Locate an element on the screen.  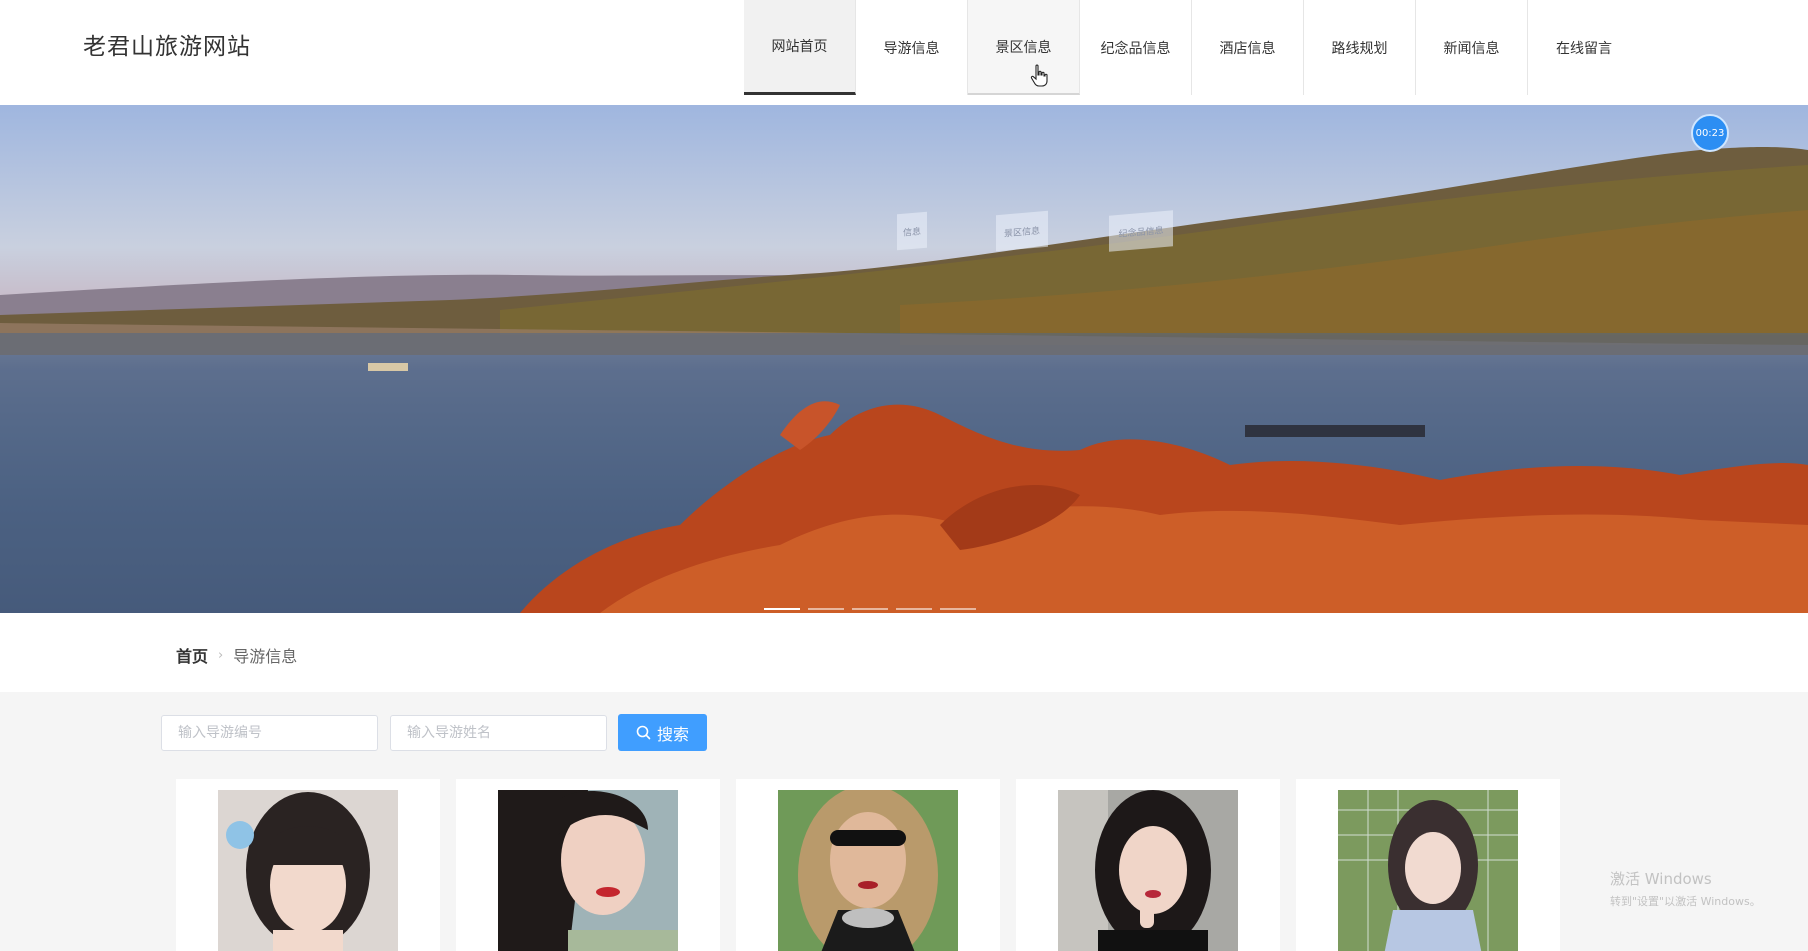
windows-activation-watermark: 激活 Windows 转到"设置"以激活 Windows。 is located at coordinates (1685, 888).